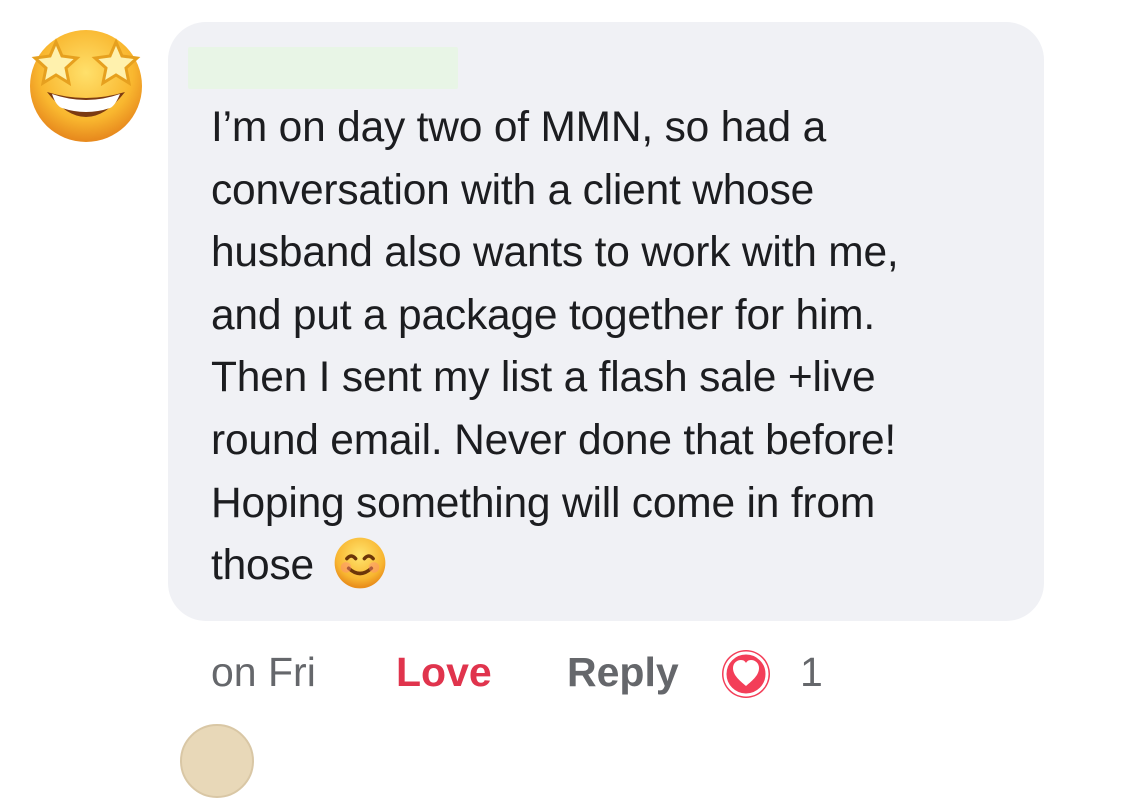 The image size is (1125, 798). What do you see at coordinates (811, 672) in the screenshot?
I see `reaction-count: 1` at bounding box center [811, 672].